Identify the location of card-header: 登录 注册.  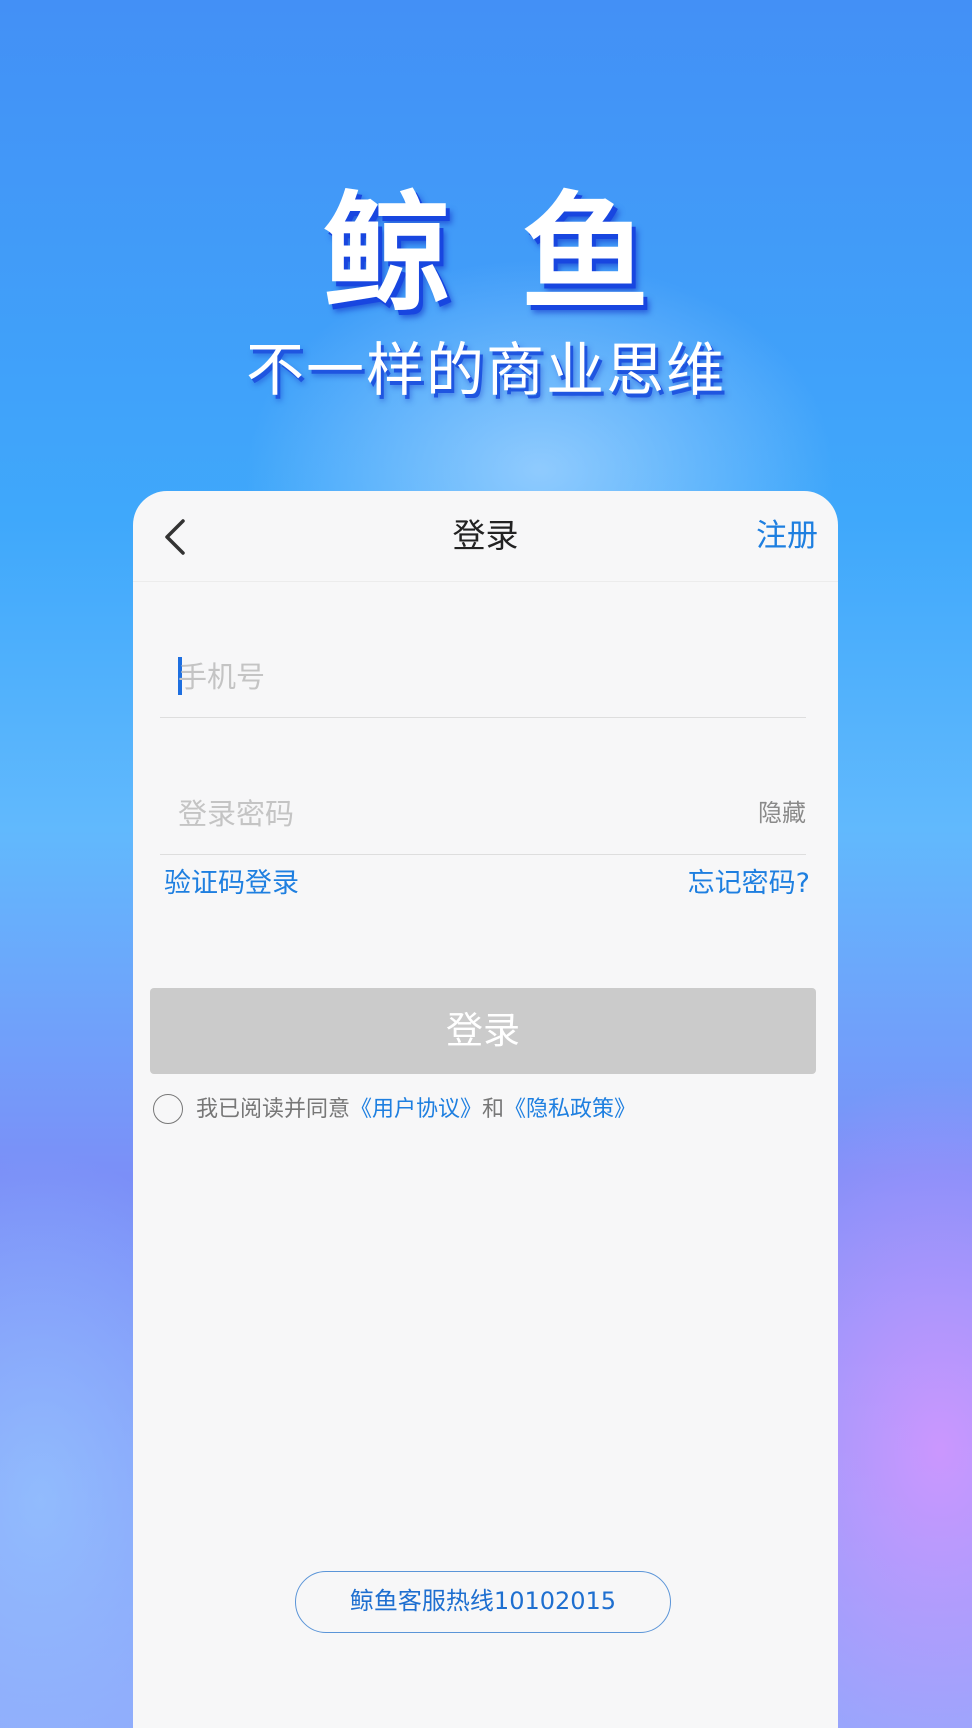
(485, 536).